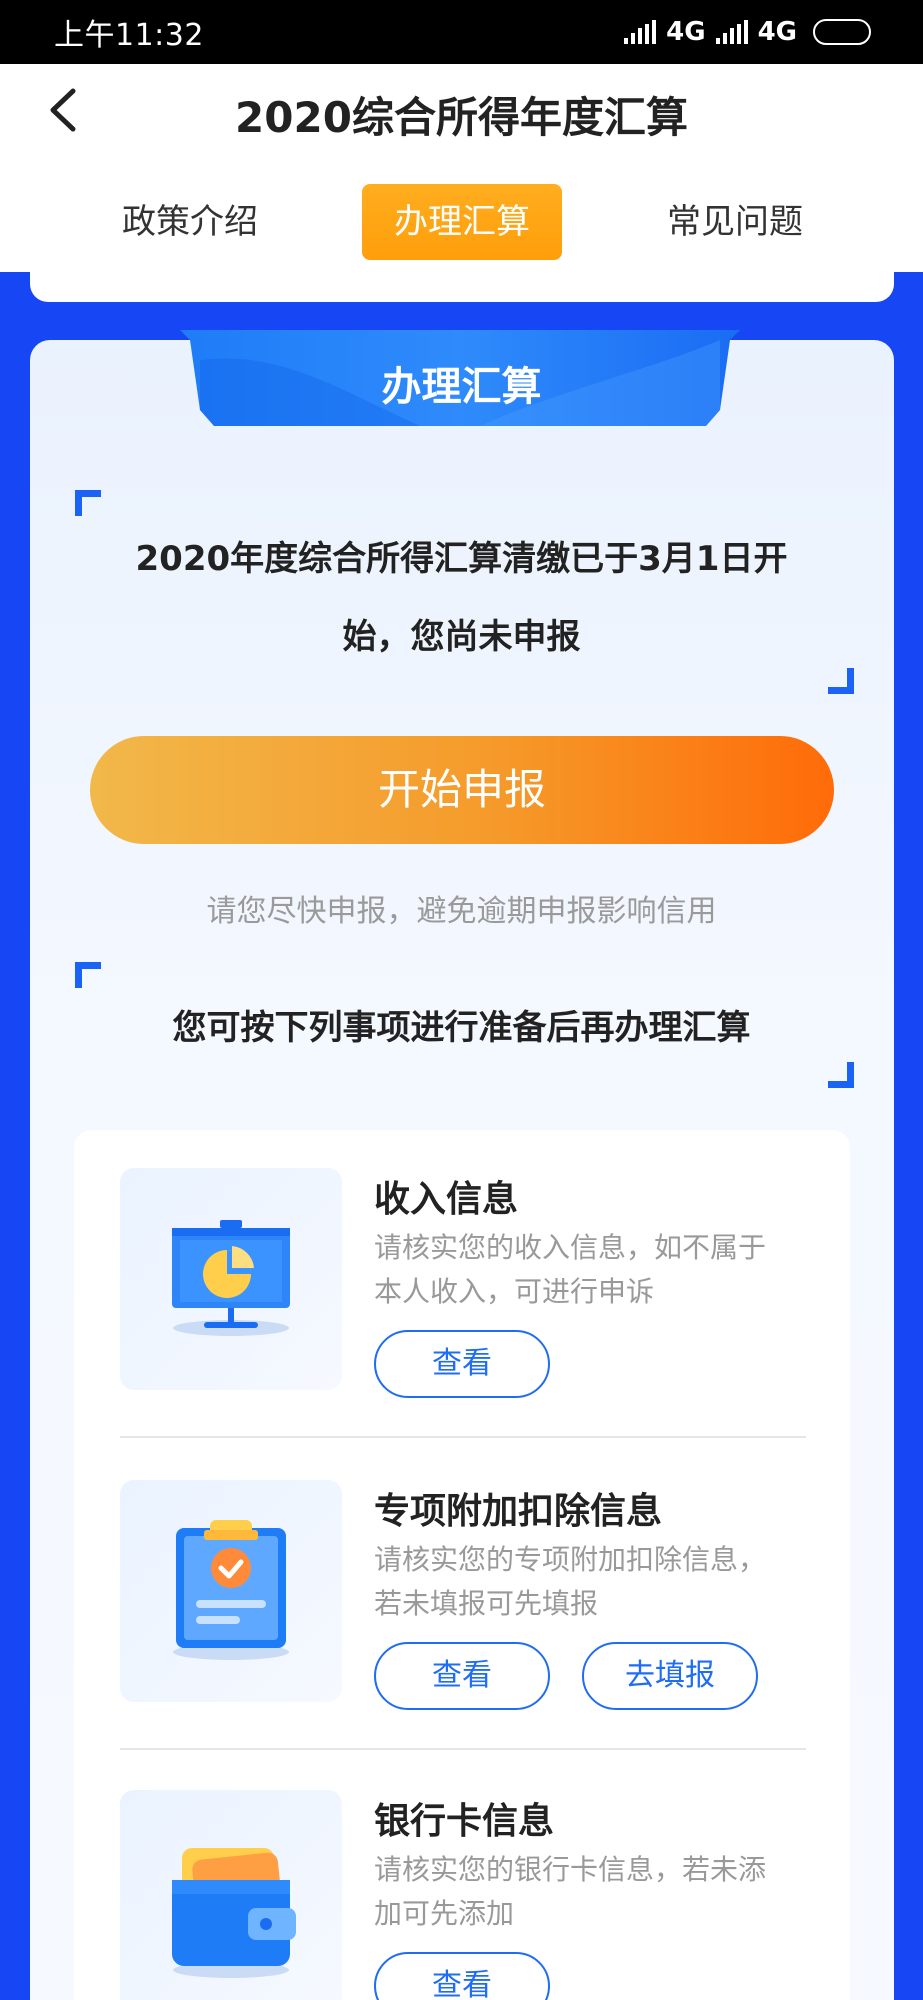  I want to click on wallet-card-icon, so click(231, 1895).